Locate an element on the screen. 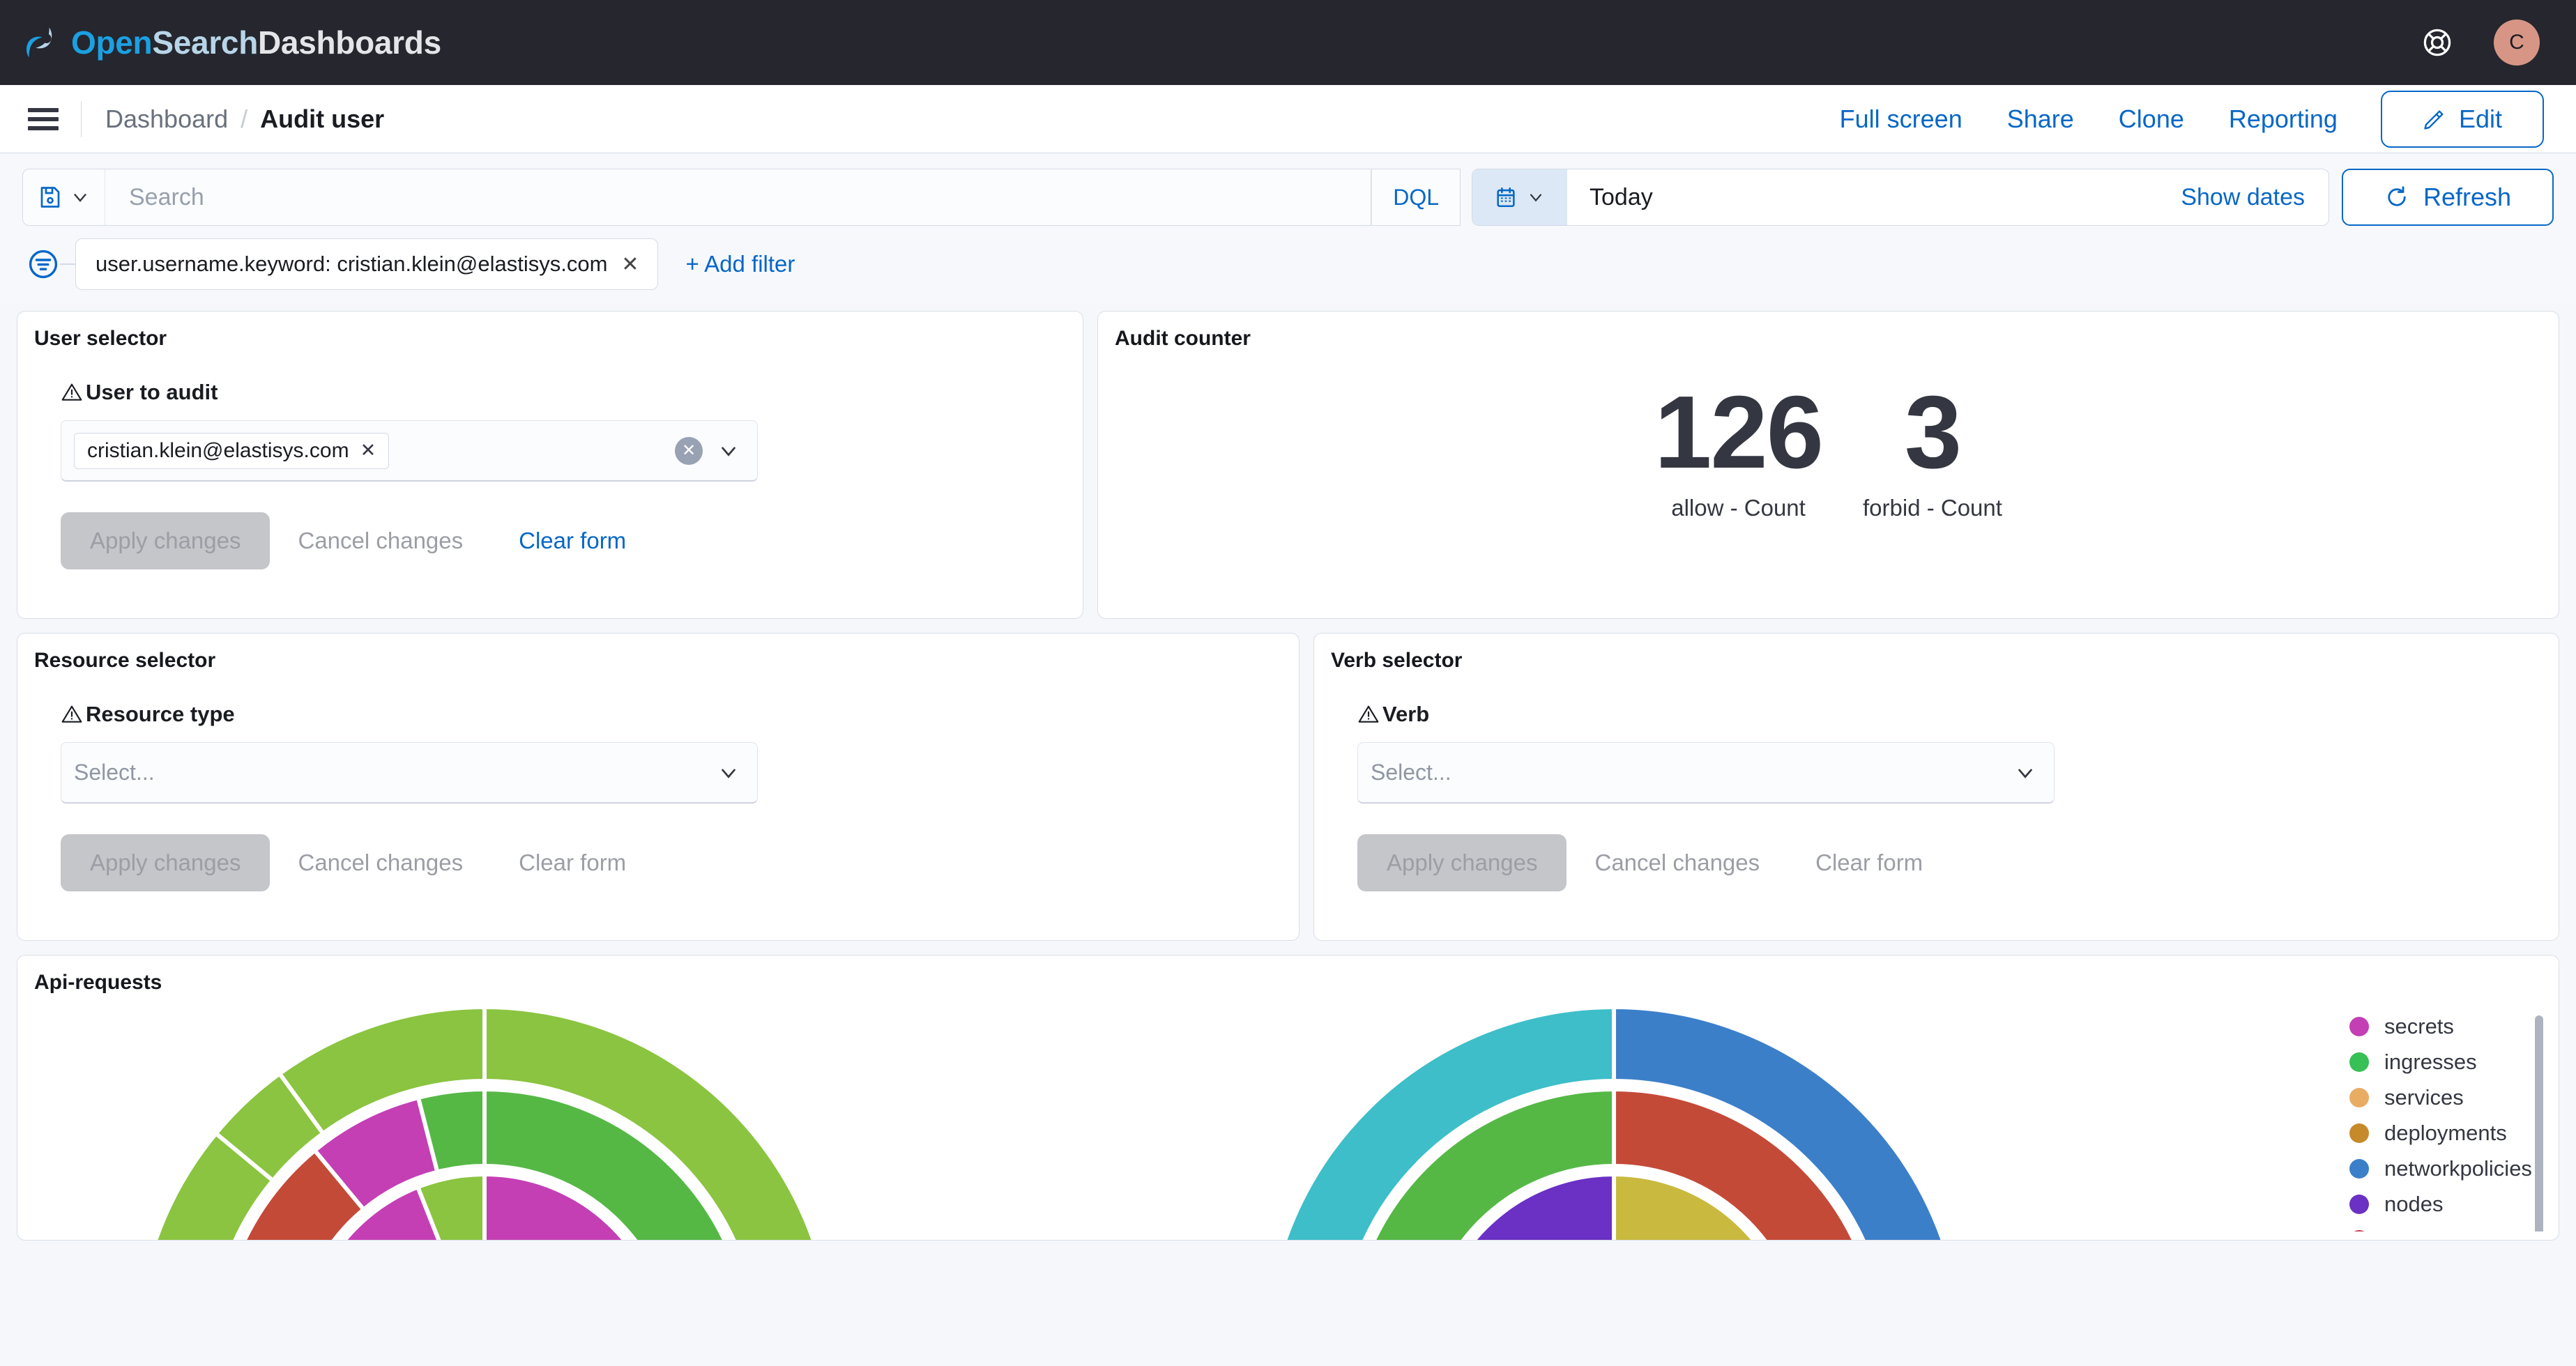  user-selector-buttons: Apply changes Cancel changes Clear form is located at coordinates (572, 540).